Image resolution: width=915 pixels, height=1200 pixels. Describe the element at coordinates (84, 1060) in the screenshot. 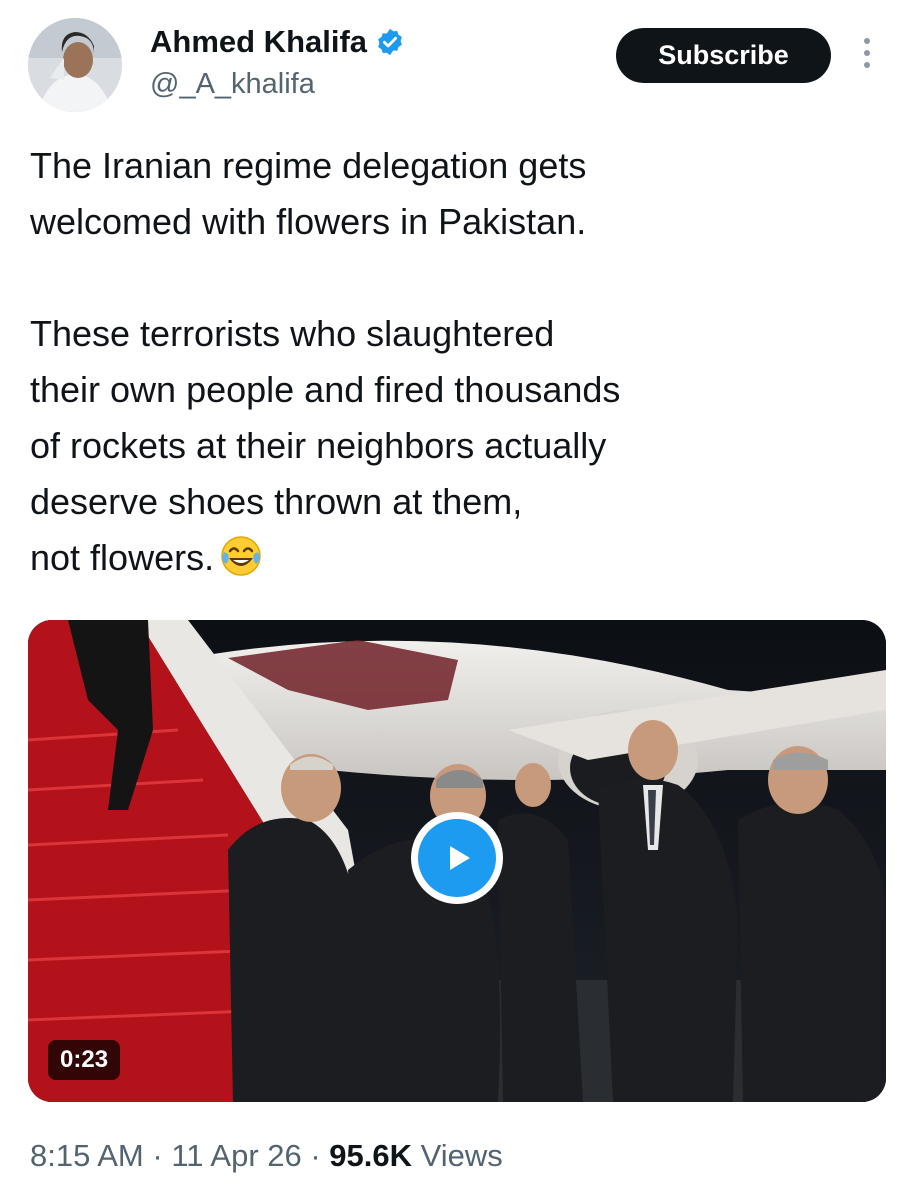

I see `video-duration-badge: 0:23` at that location.